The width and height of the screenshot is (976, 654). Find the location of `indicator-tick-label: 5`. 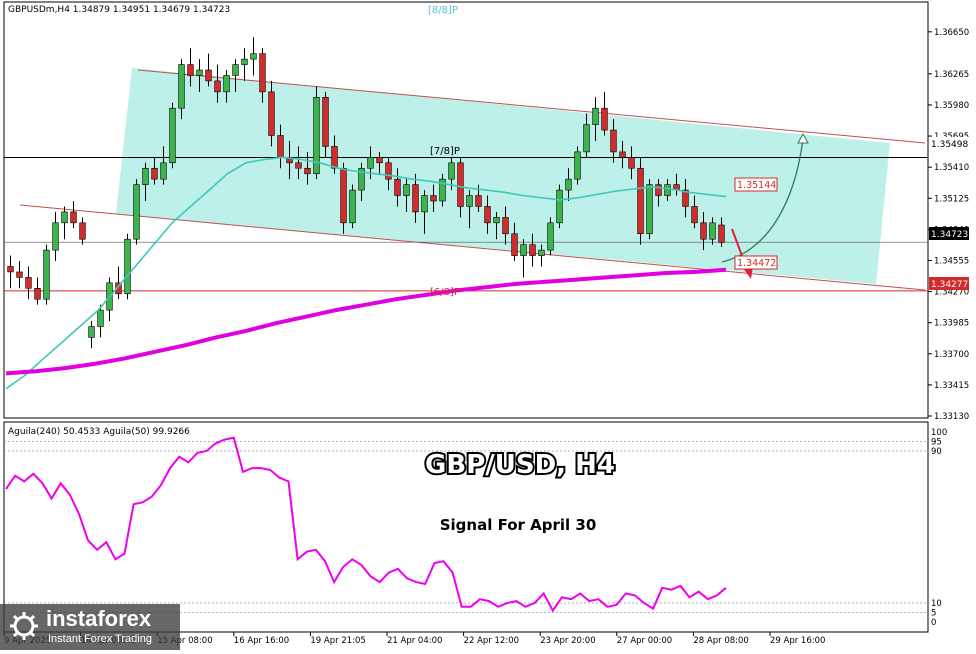

indicator-tick-label: 5 is located at coordinates (933, 614).